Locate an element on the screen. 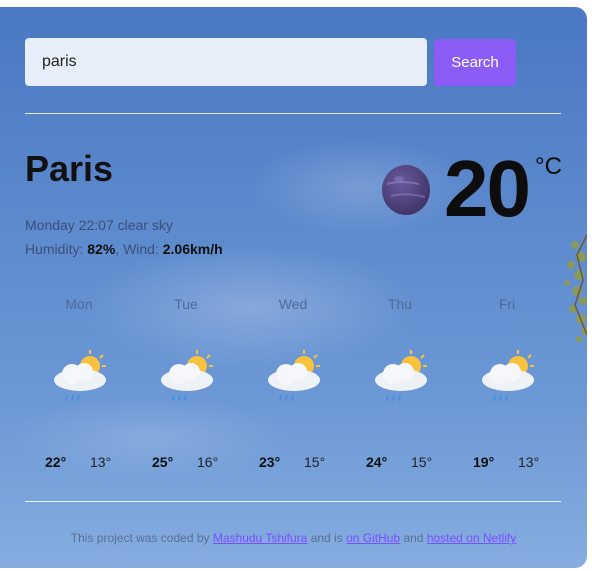 This screenshot has height=571, width=592. forecast-day: Wed is located at coordinates (293, 304).